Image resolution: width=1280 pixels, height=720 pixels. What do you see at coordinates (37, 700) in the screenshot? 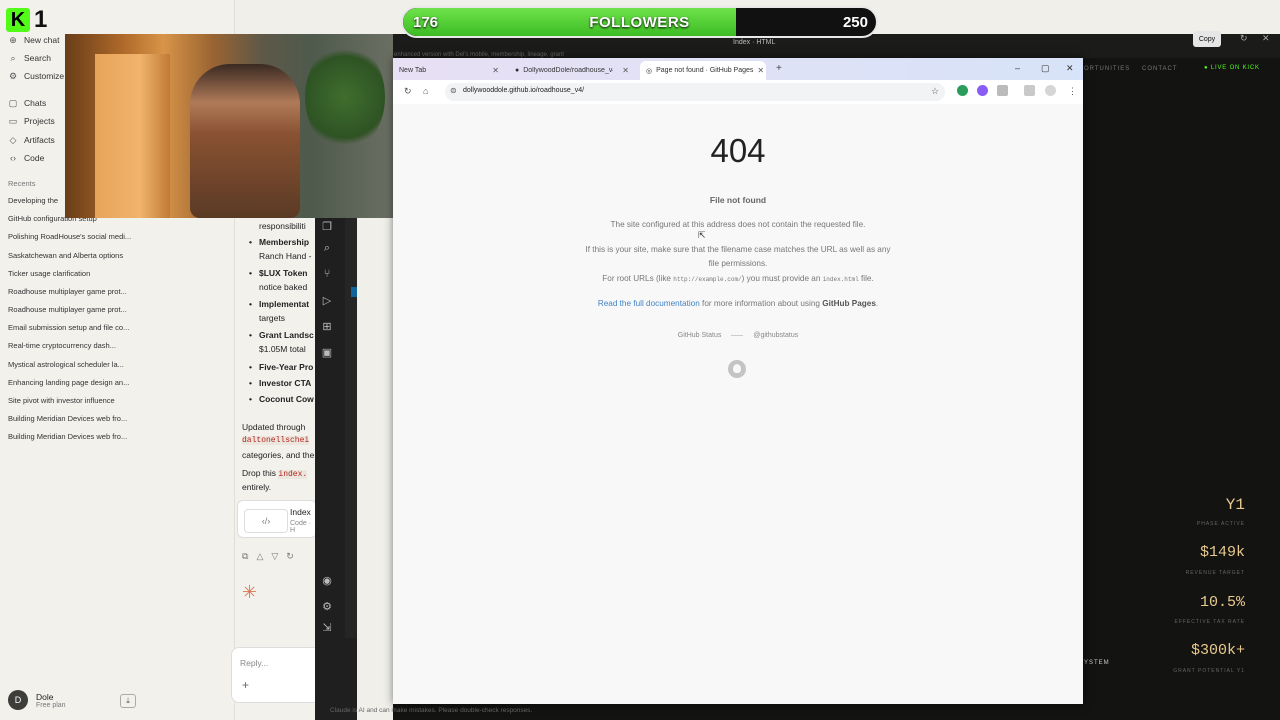
I see `user-profile: D Dole Free plan` at bounding box center [37, 700].